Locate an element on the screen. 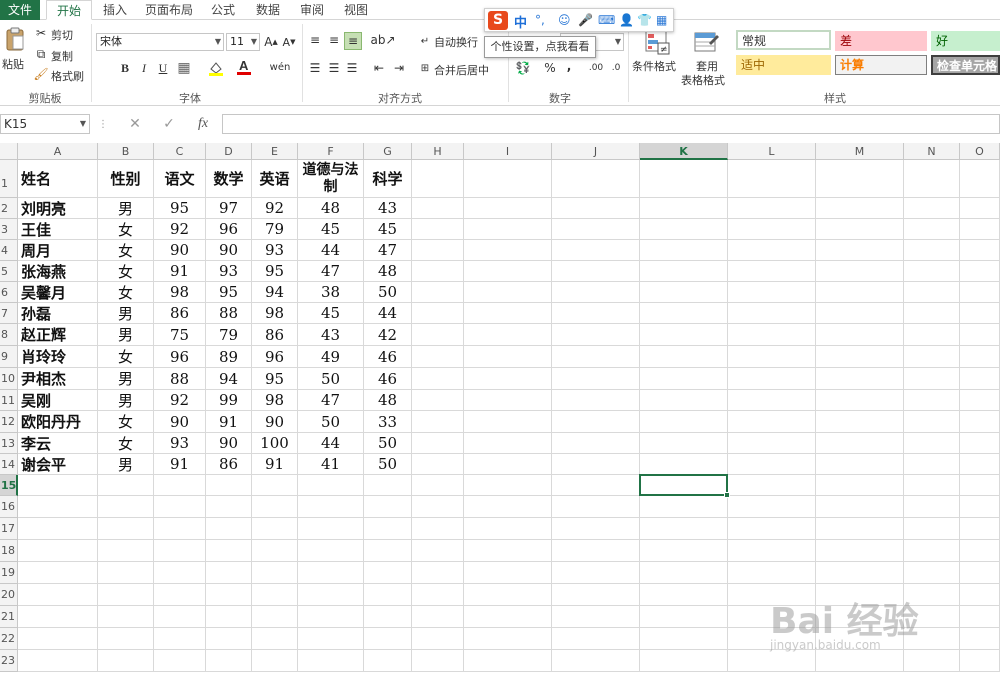 Image resolution: width=1000 pixels, height=683 pixels. cell-a15 is located at coordinates (58, 485).